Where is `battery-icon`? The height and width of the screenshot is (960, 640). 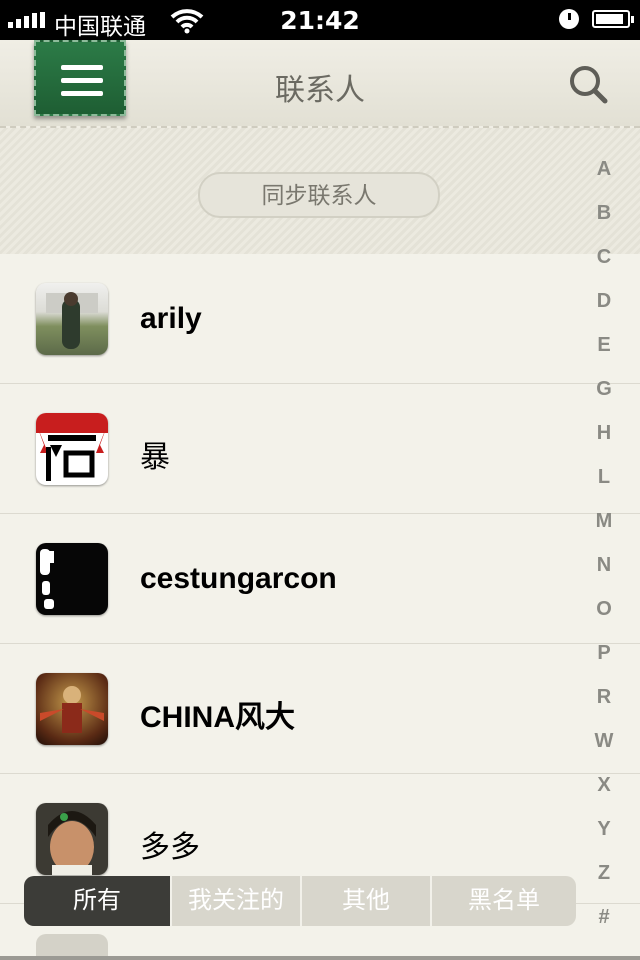
battery-icon is located at coordinates (613, 19).